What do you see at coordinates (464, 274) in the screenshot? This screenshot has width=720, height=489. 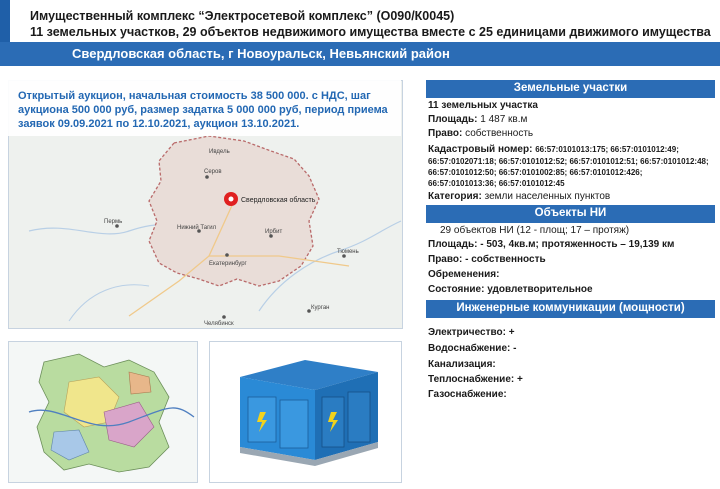 I see `ni-encumbrance: Обременения:` at bounding box center [464, 274].